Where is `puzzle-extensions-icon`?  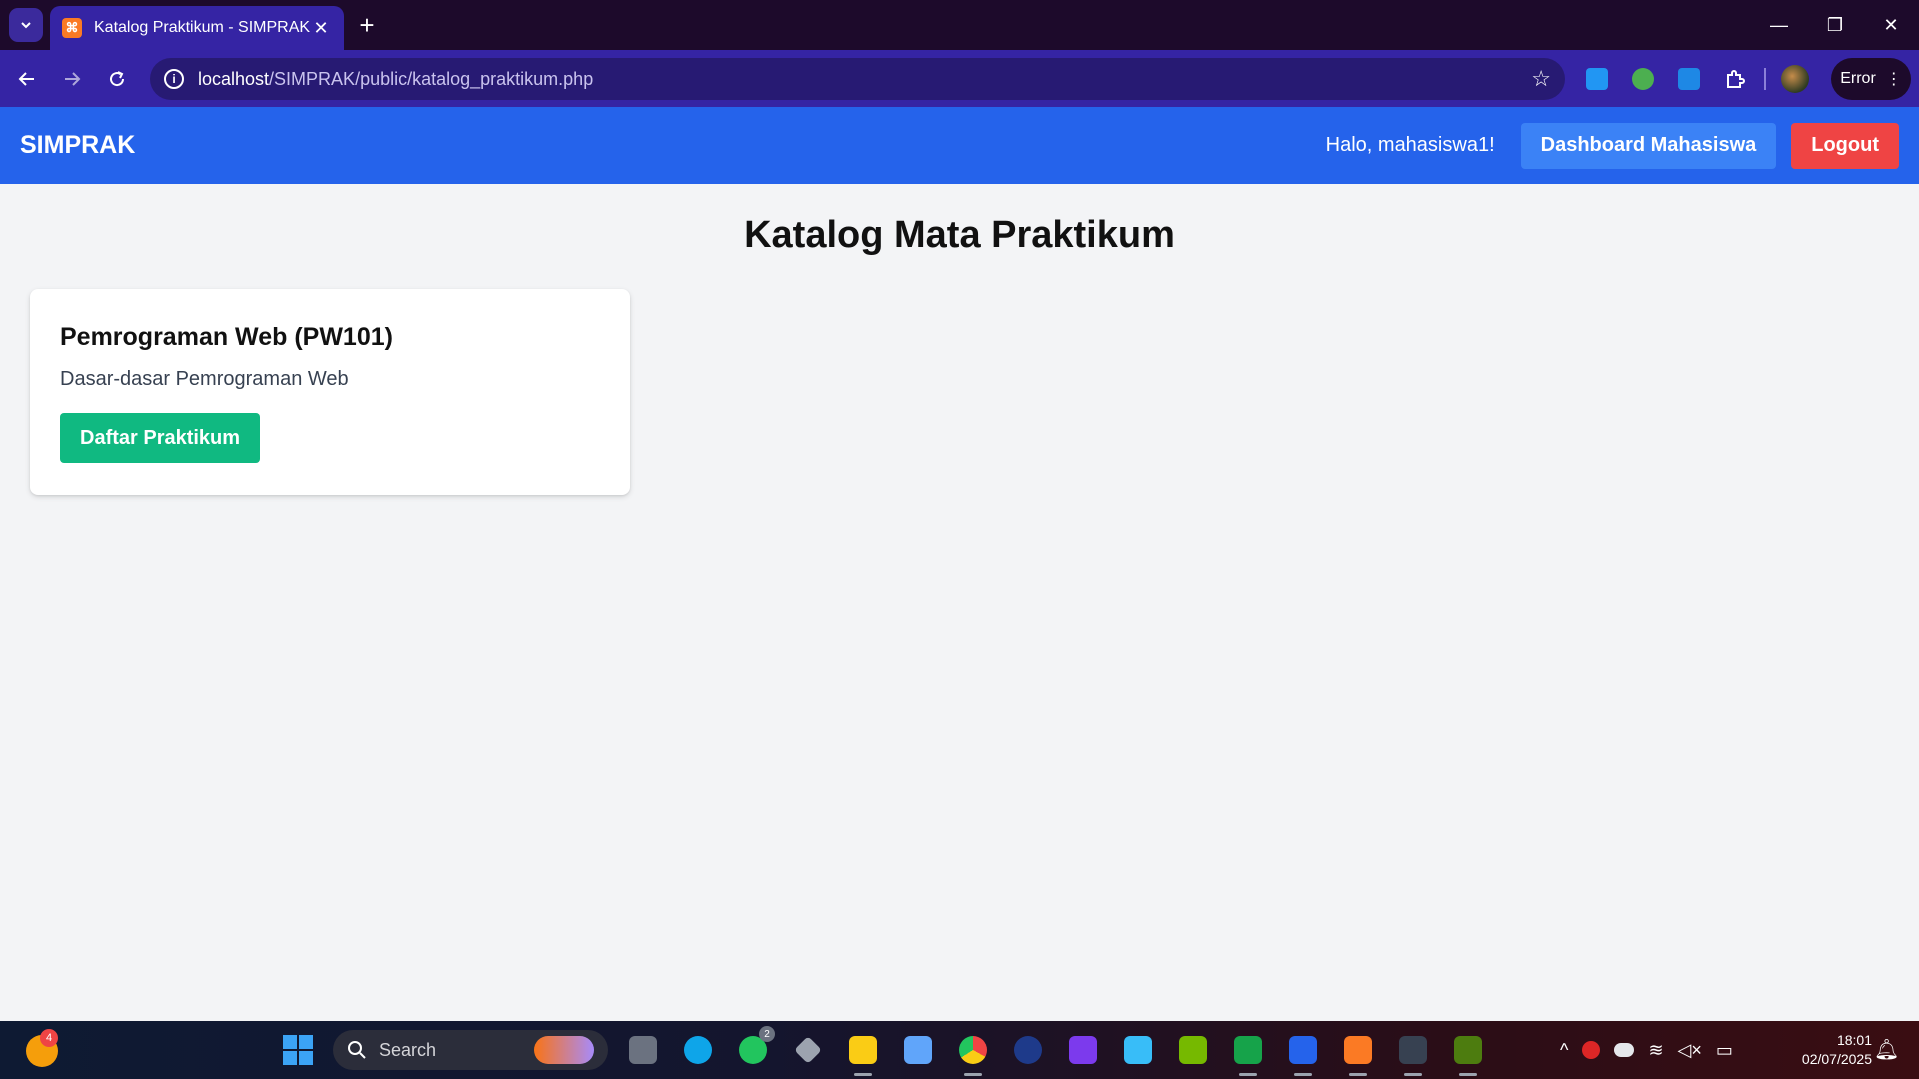
puzzle-extensions-icon is located at coordinates (1735, 79).